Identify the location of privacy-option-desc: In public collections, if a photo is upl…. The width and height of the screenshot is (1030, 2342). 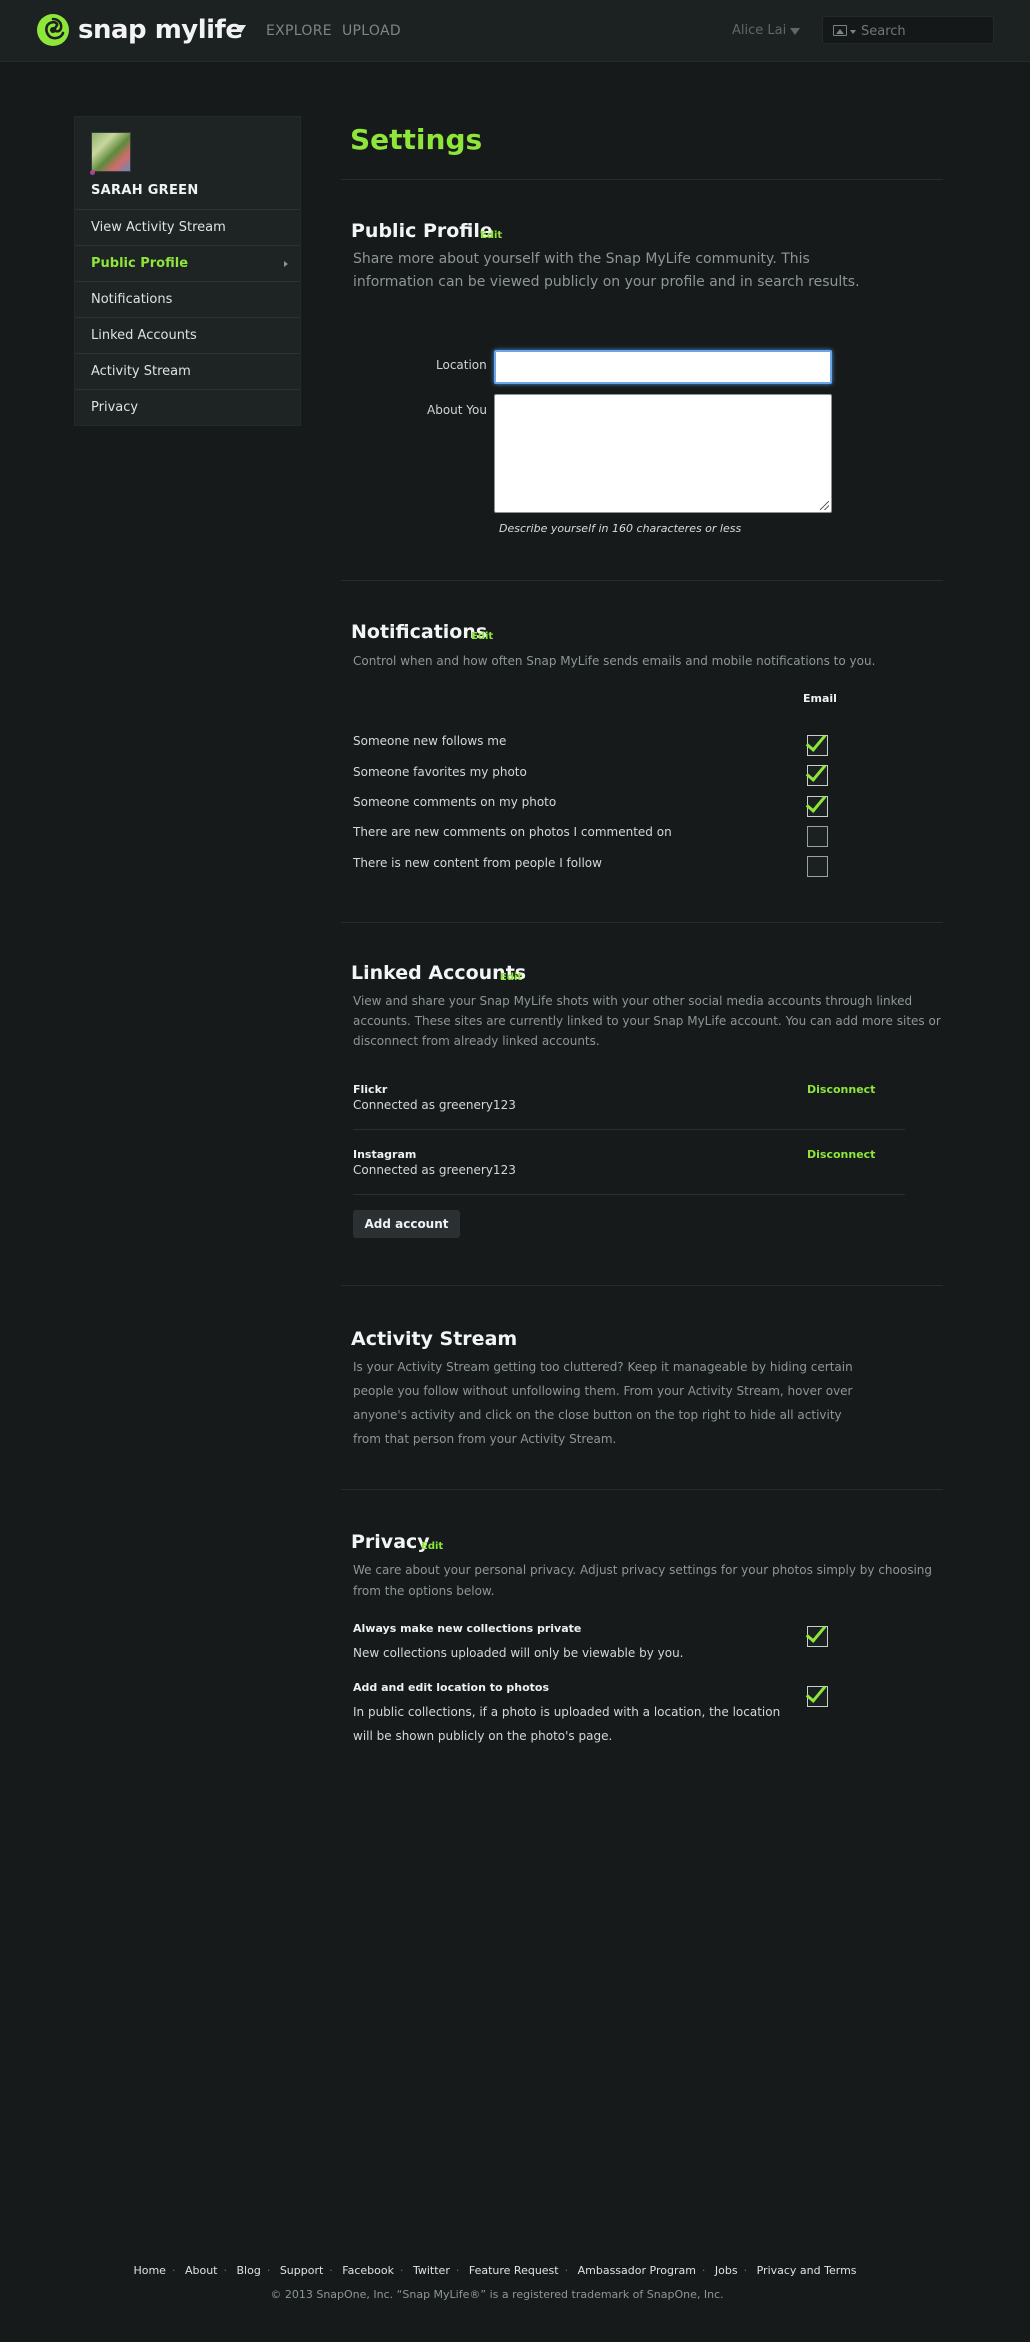
(567, 1712).